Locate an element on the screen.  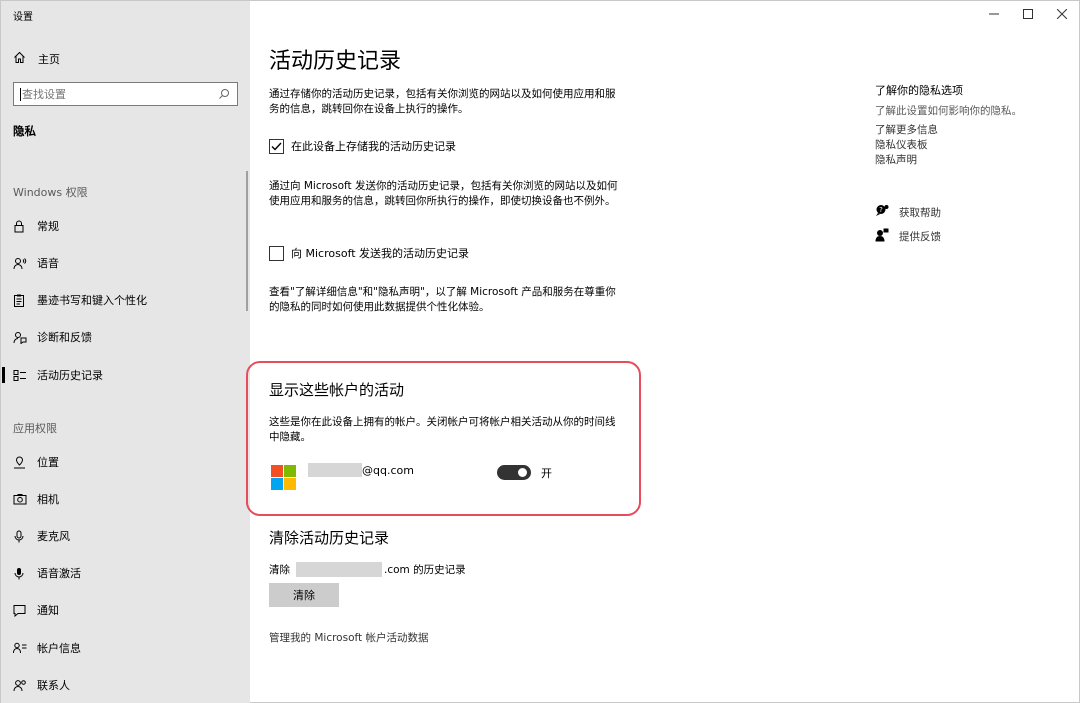
speech-icon is located at coordinates (19, 263).